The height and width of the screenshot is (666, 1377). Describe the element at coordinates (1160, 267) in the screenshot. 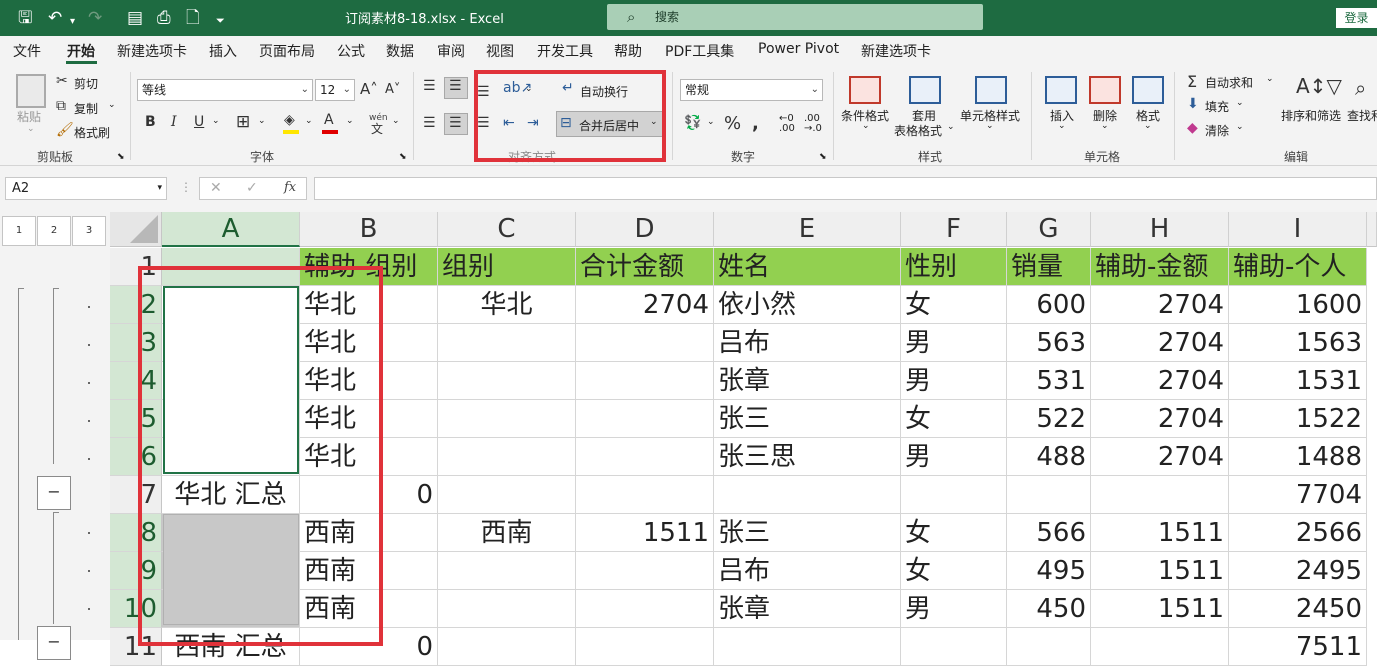

I see `cell-h1: 辅助-金额` at that location.